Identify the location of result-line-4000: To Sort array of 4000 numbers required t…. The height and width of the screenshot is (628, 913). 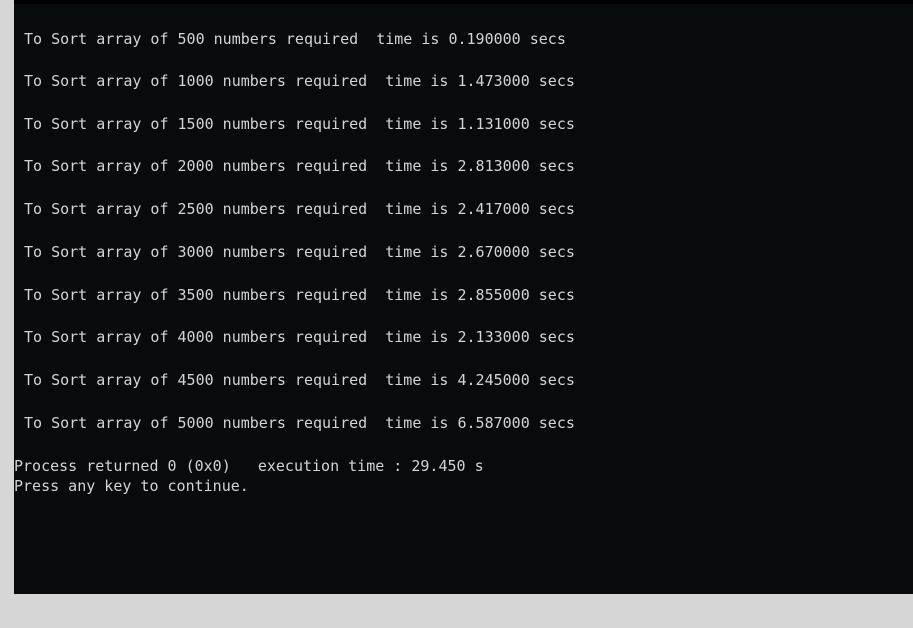
(299, 337).